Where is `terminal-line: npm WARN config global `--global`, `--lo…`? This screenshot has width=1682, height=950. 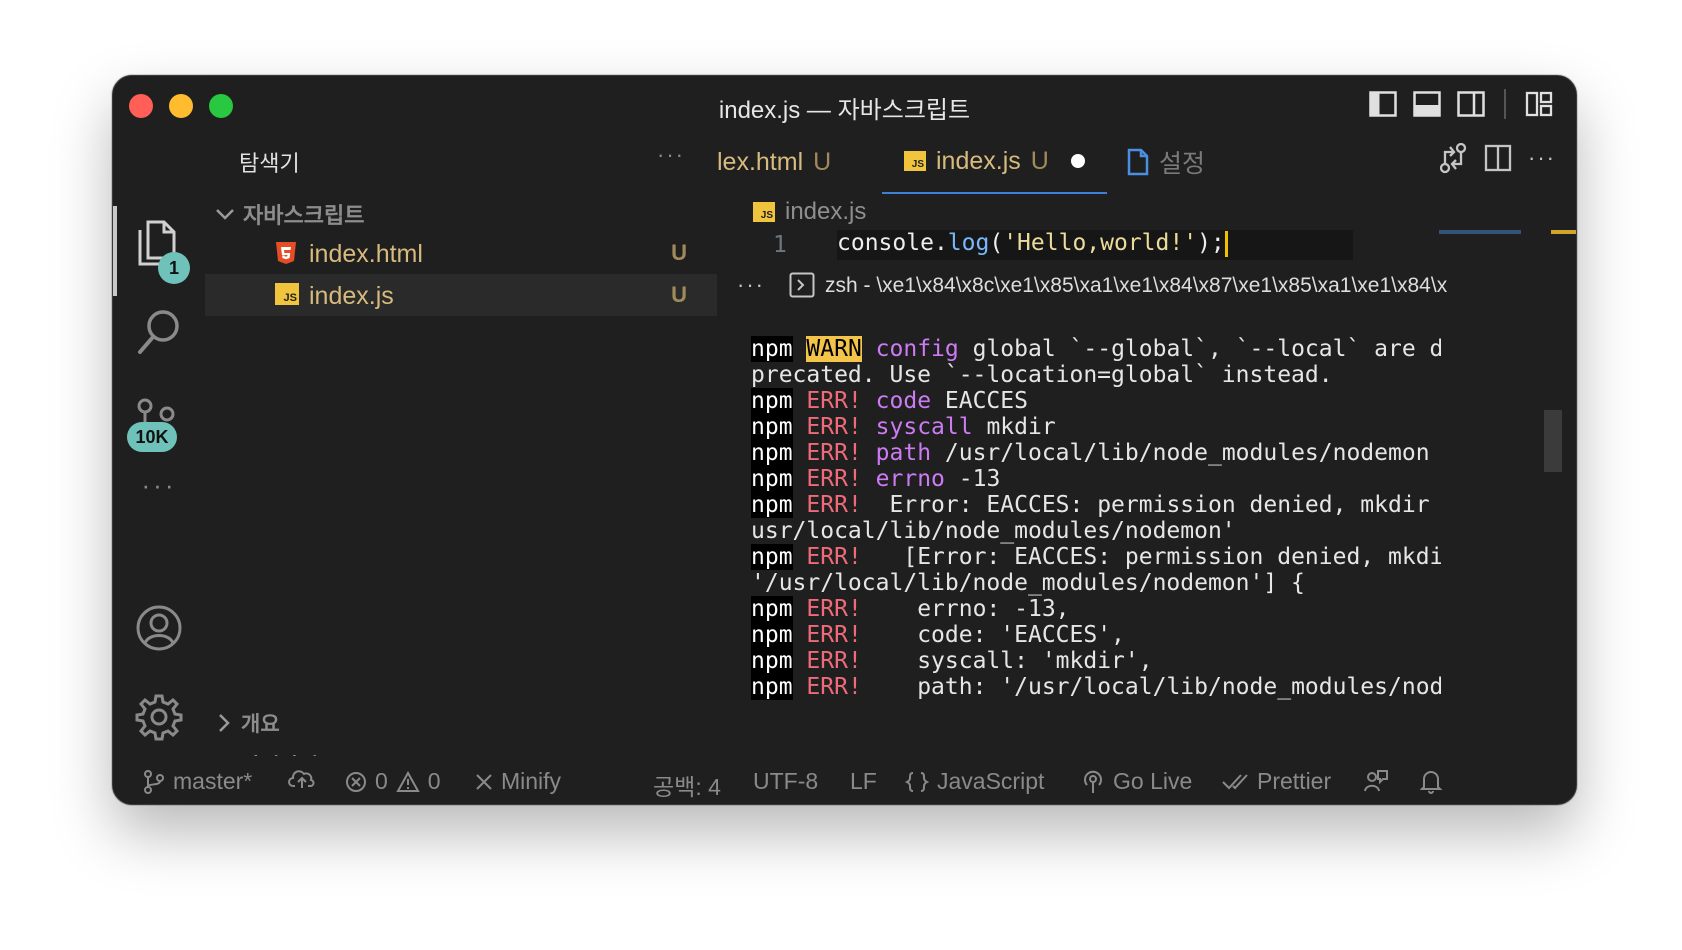 terminal-line: npm WARN config global `--global`, `--lo… is located at coordinates (1096, 349).